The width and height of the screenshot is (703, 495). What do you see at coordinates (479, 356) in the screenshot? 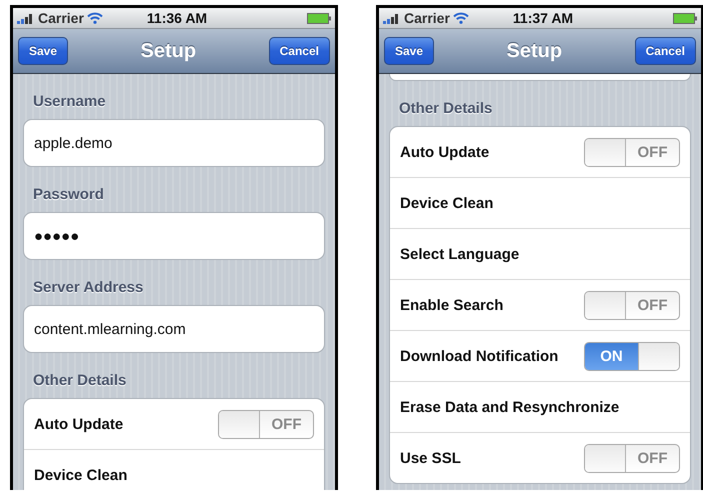
I see `row-label: Download Notification` at bounding box center [479, 356].